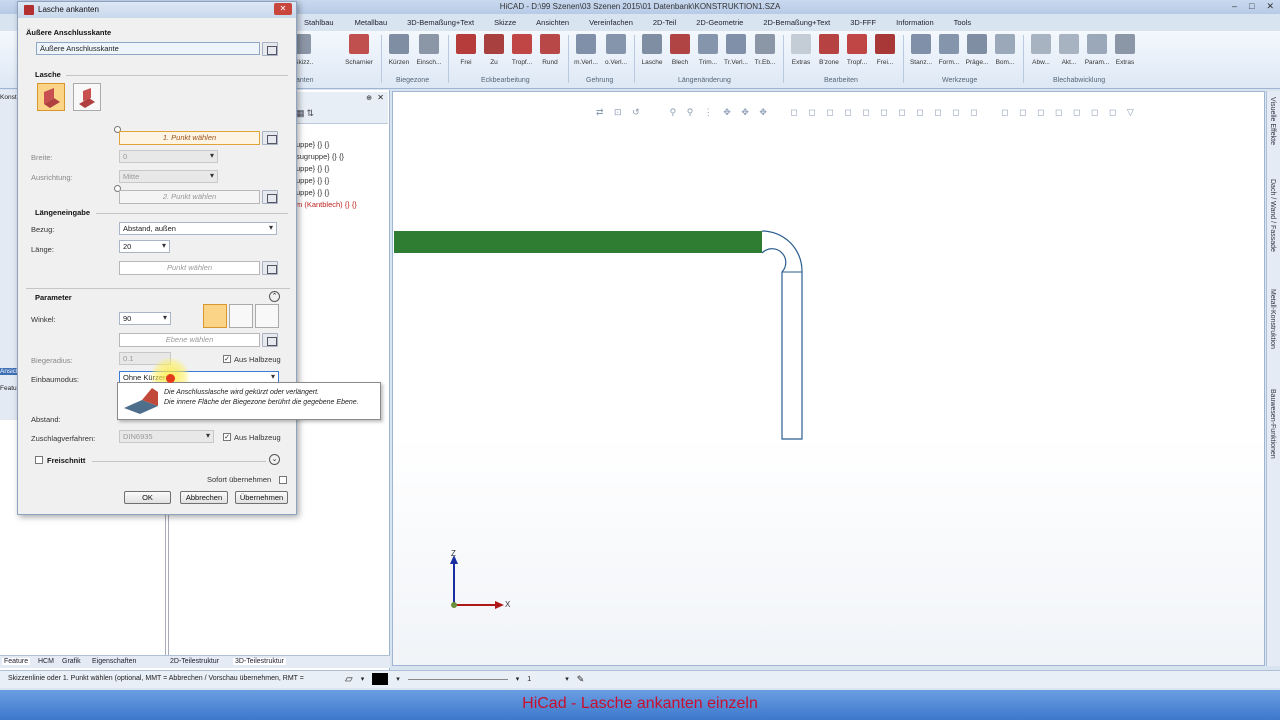  I want to click on tree-item-selected: m (Kantblech) {} {}, so click(326, 204).